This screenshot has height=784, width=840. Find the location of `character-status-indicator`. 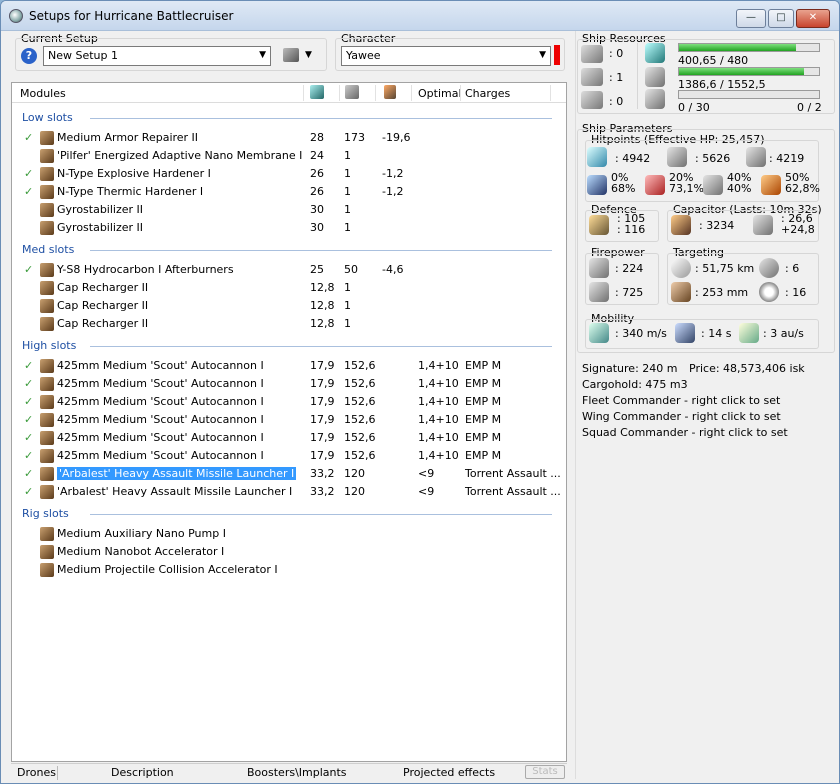

character-status-indicator is located at coordinates (557, 55).